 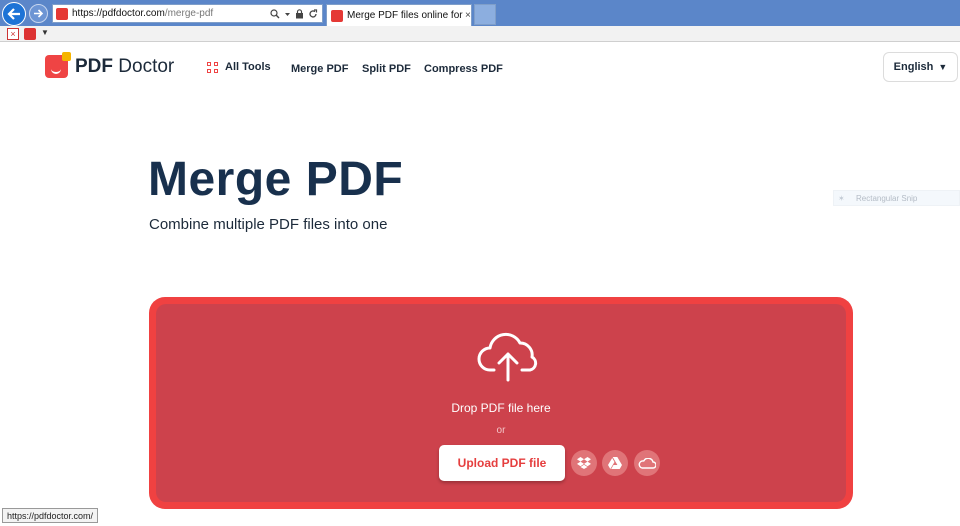 What do you see at coordinates (125, 66) in the screenshot?
I see `logo-text: PDF Doctor` at bounding box center [125, 66].